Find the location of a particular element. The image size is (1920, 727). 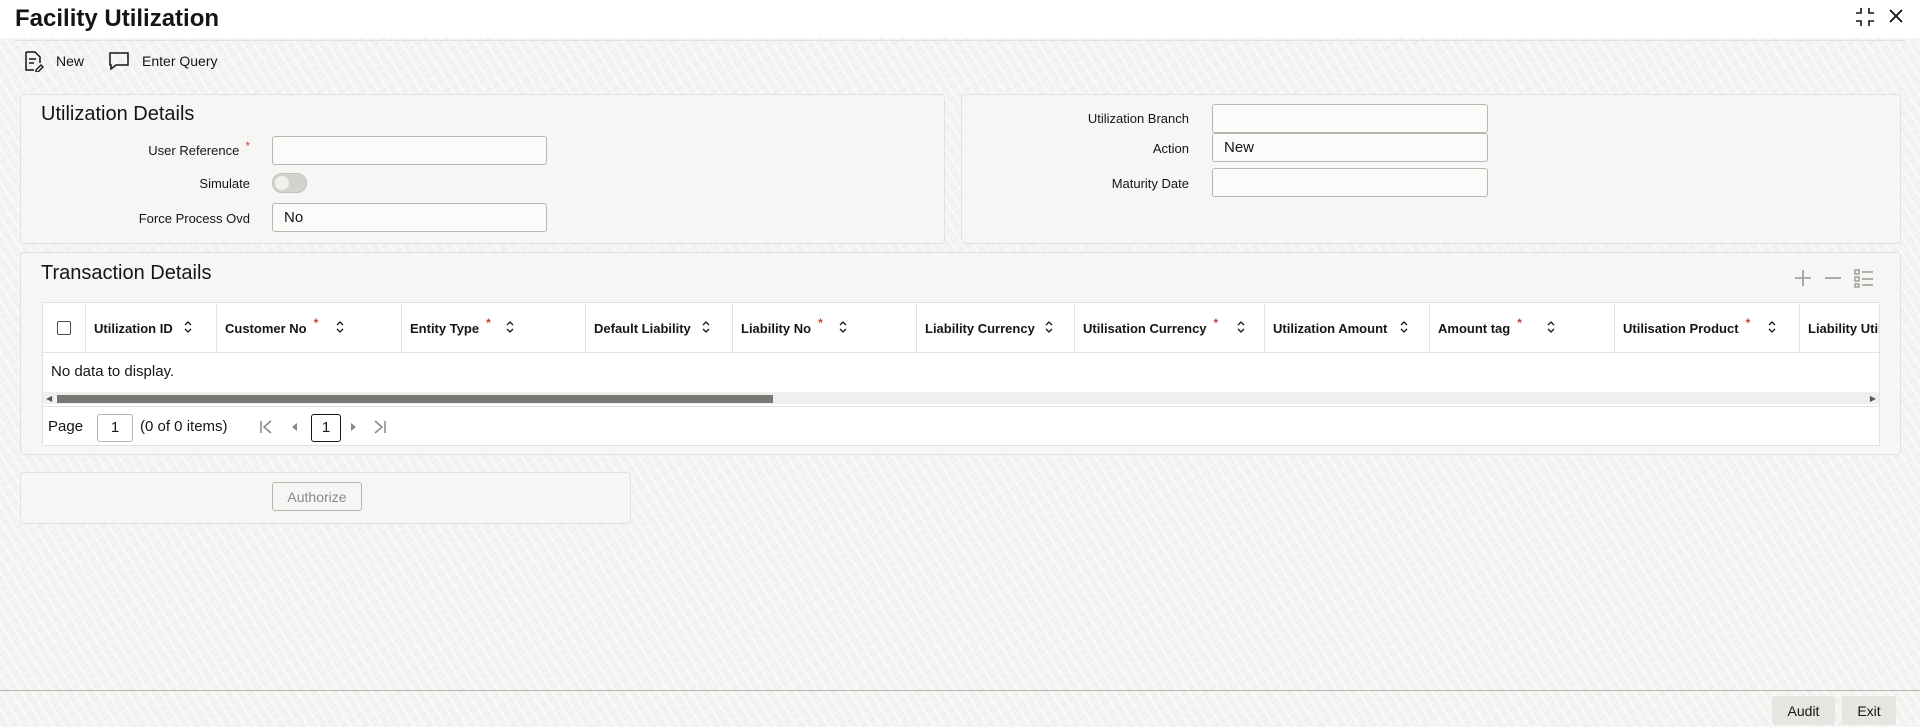

horizontal-scrollbar: ◀ ▶ is located at coordinates (961, 398).